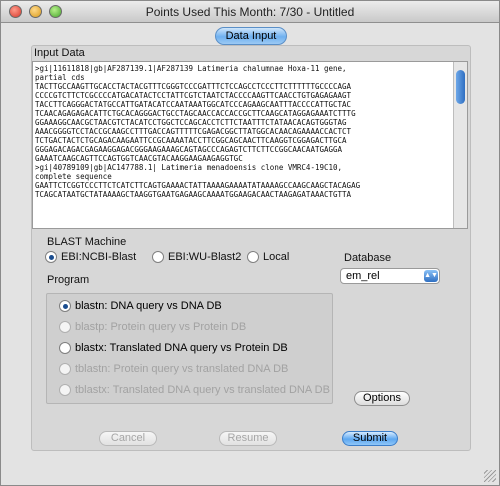 The image size is (500, 486). I want to click on program-label: Program, so click(68, 280).